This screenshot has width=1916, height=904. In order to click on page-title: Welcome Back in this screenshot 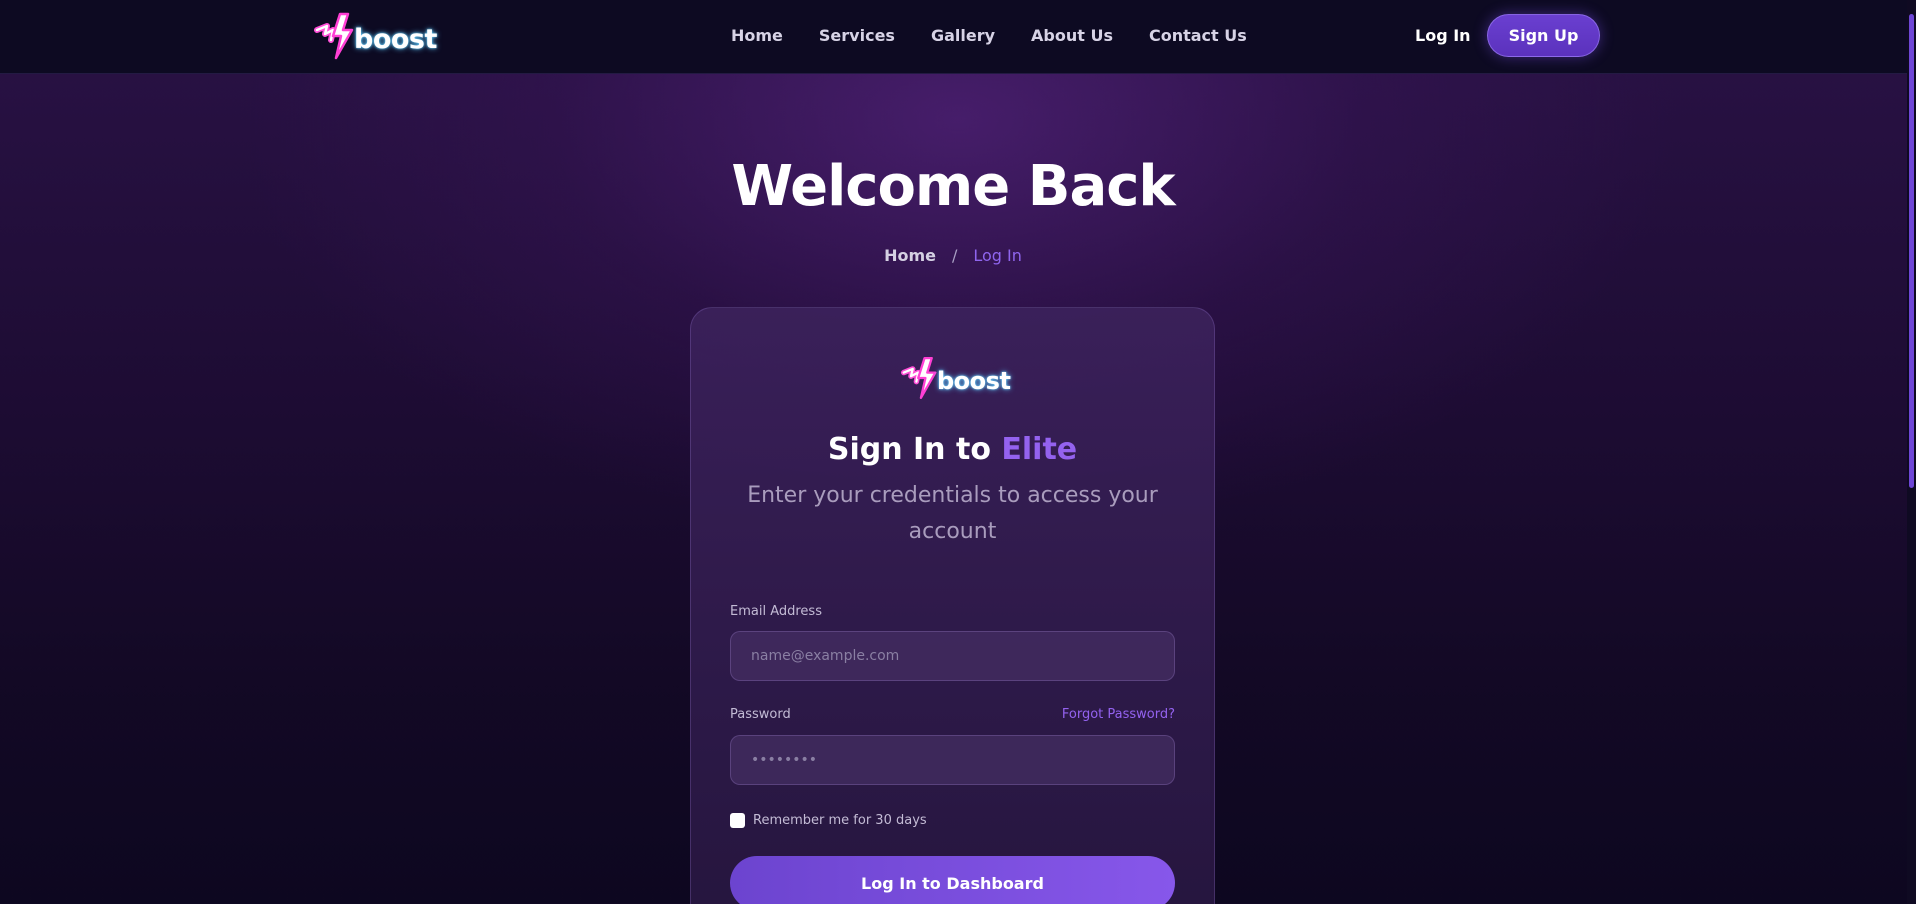, I will do `click(953, 186)`.